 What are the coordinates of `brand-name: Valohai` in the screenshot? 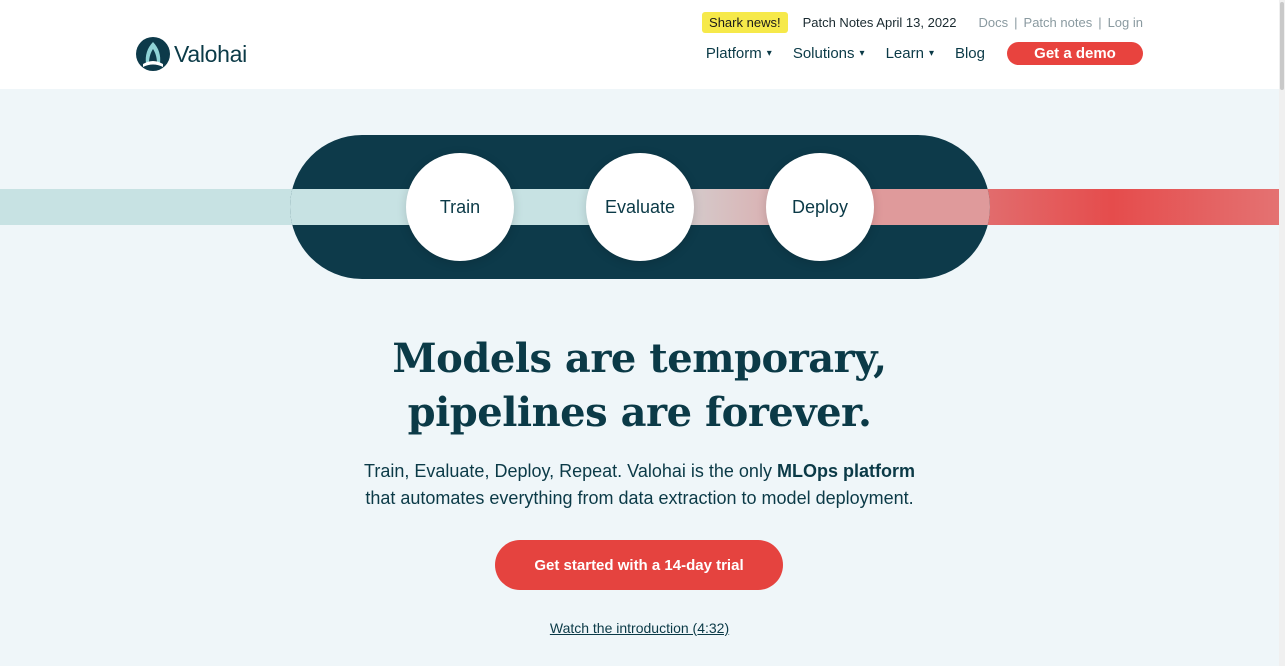 It's located at (210, 53).